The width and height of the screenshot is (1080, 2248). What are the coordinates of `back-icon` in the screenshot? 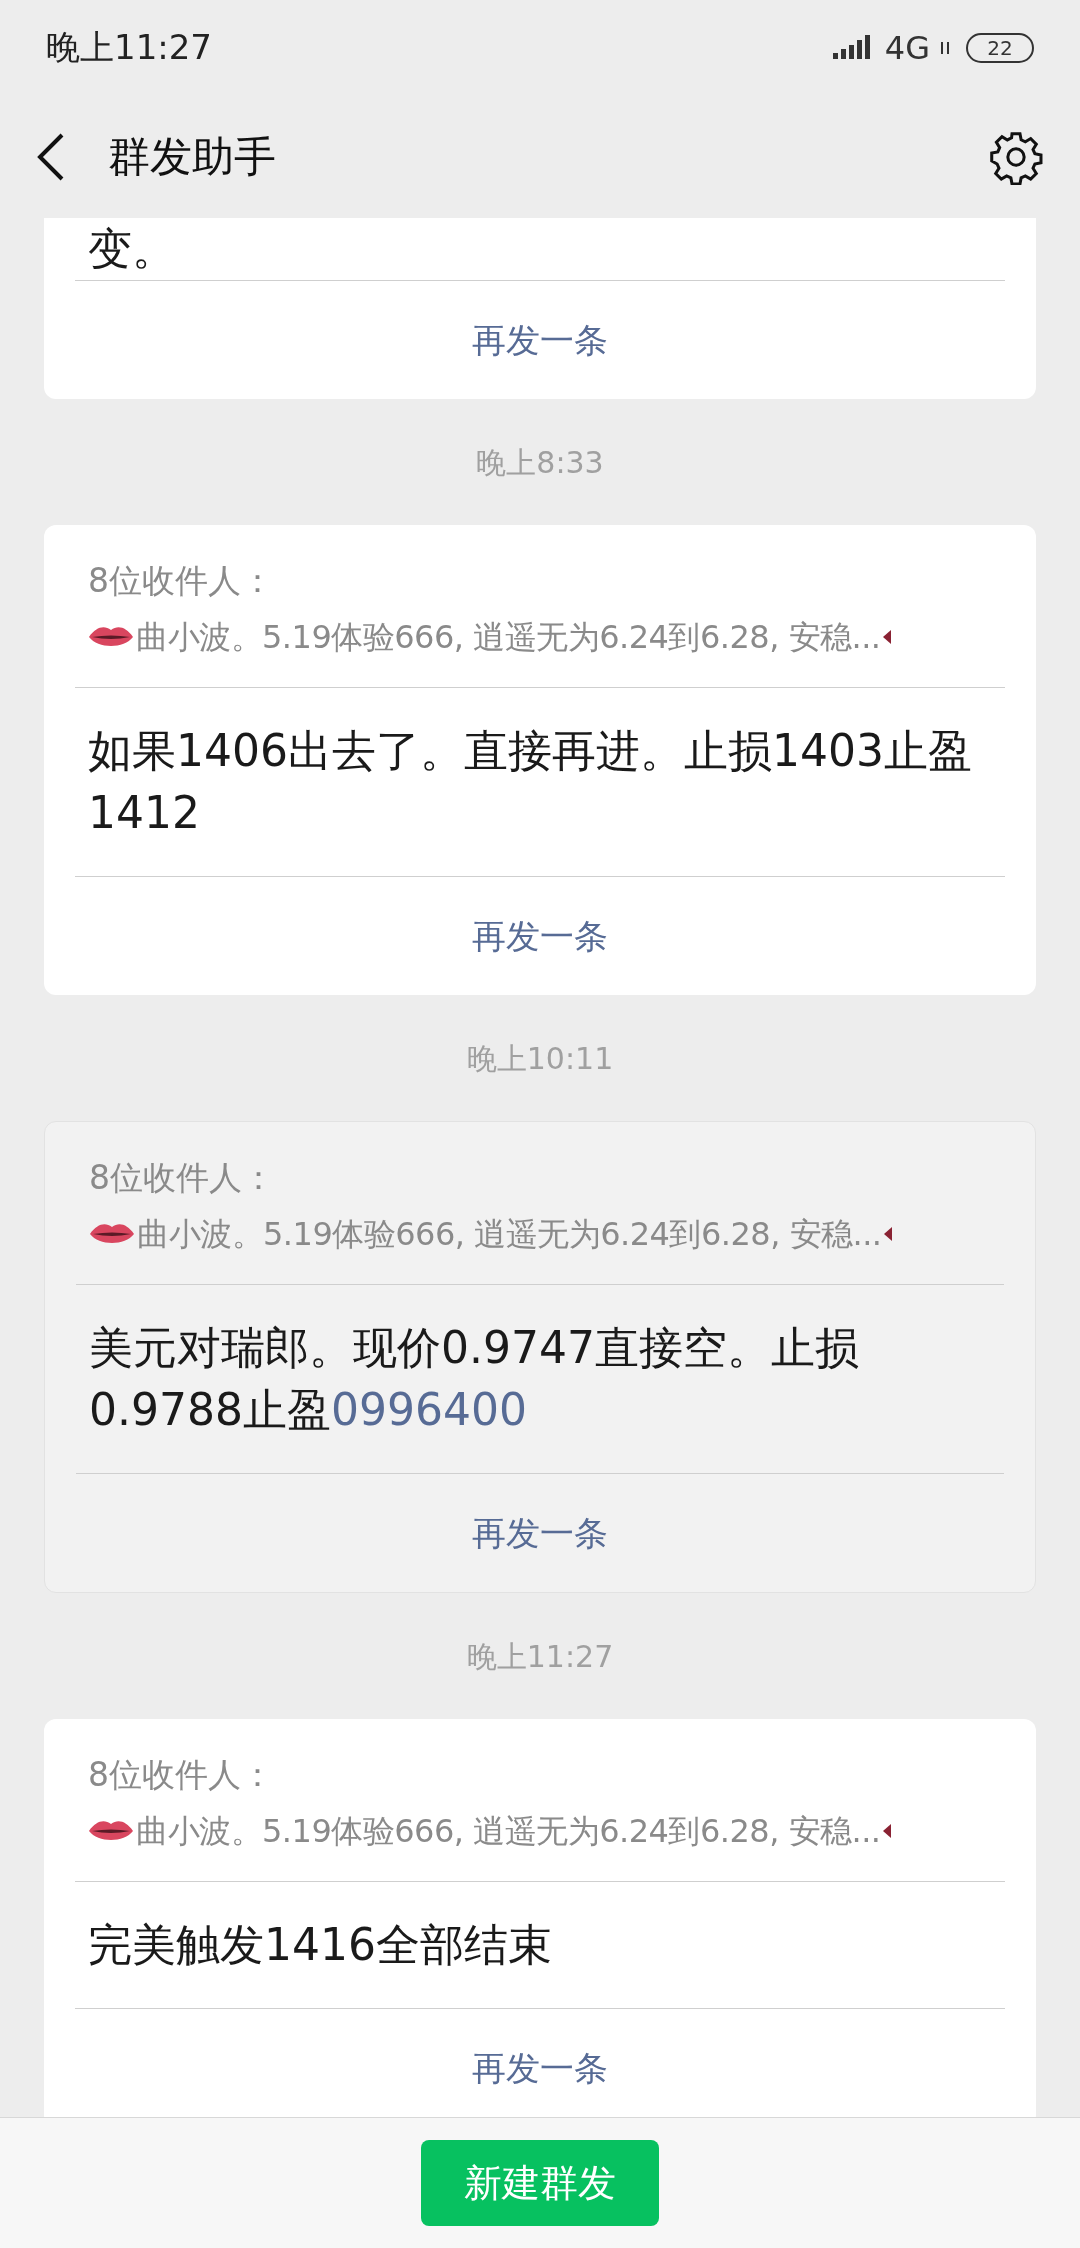 It's located at (51, 156).